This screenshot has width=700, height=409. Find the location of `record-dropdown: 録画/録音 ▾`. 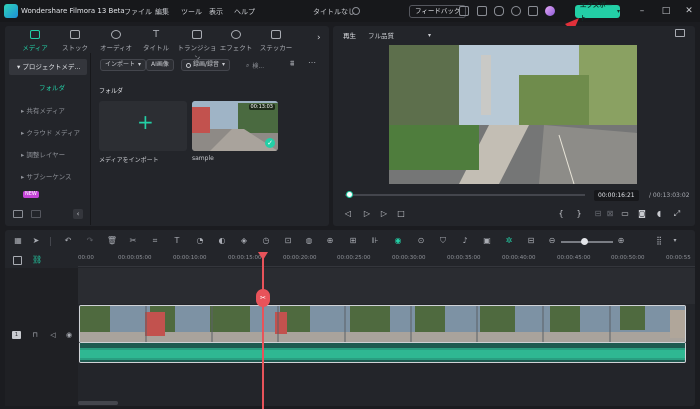

record-dropdown: 録画/録音 ▾ is located at coordinates (206, 65).